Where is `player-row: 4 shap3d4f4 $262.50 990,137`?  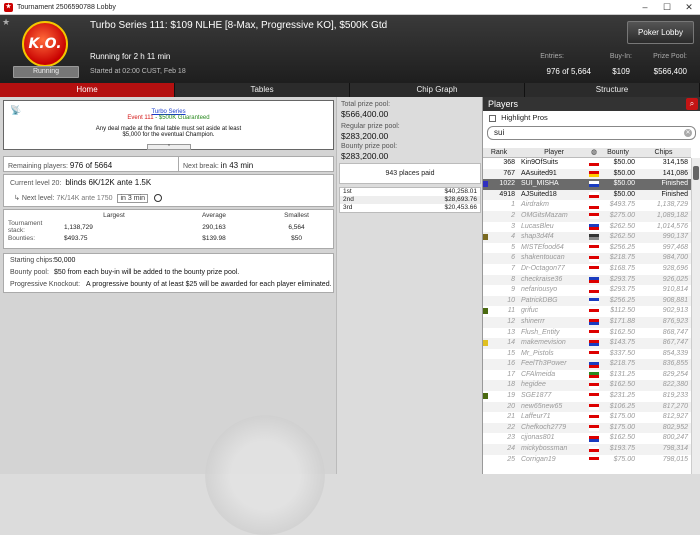
player-row: 4 shap3d4f4 $262.50 990,137 is located at coordinates (587, 237).